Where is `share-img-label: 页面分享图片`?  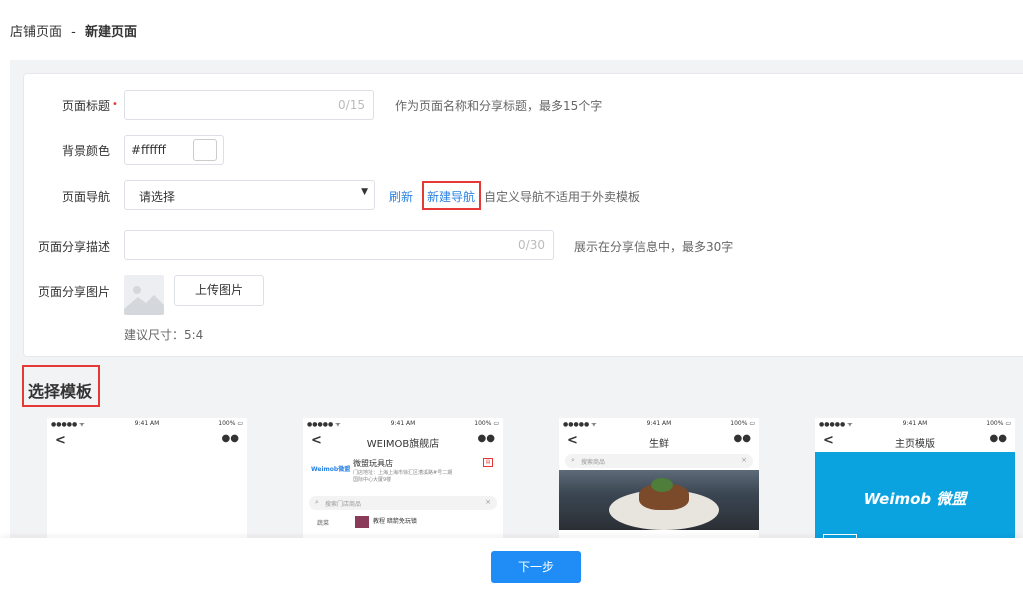 share-img-label: 页面分享图片 is located at coordinates (73, 292).